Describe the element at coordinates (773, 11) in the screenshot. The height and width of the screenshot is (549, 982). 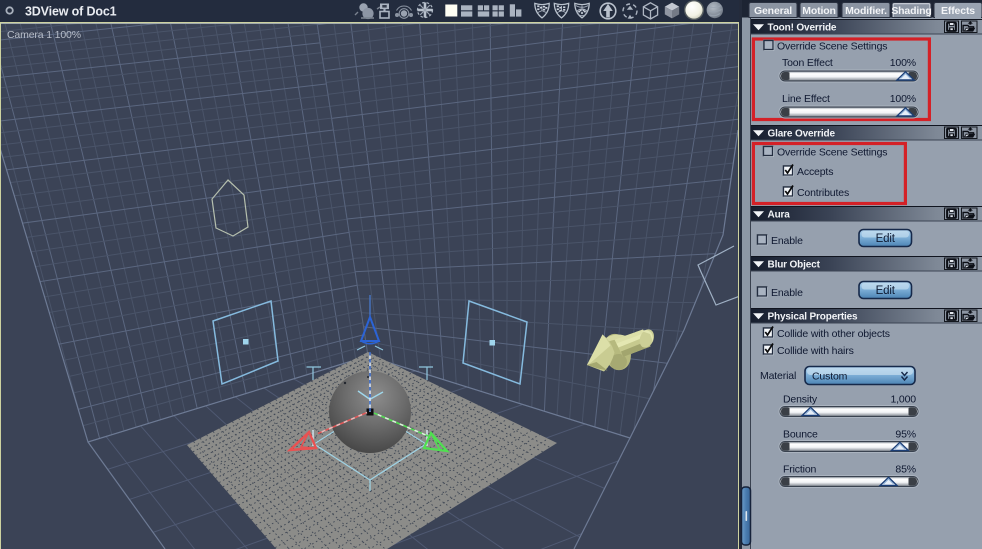
I see `svg-text: General` at that location.